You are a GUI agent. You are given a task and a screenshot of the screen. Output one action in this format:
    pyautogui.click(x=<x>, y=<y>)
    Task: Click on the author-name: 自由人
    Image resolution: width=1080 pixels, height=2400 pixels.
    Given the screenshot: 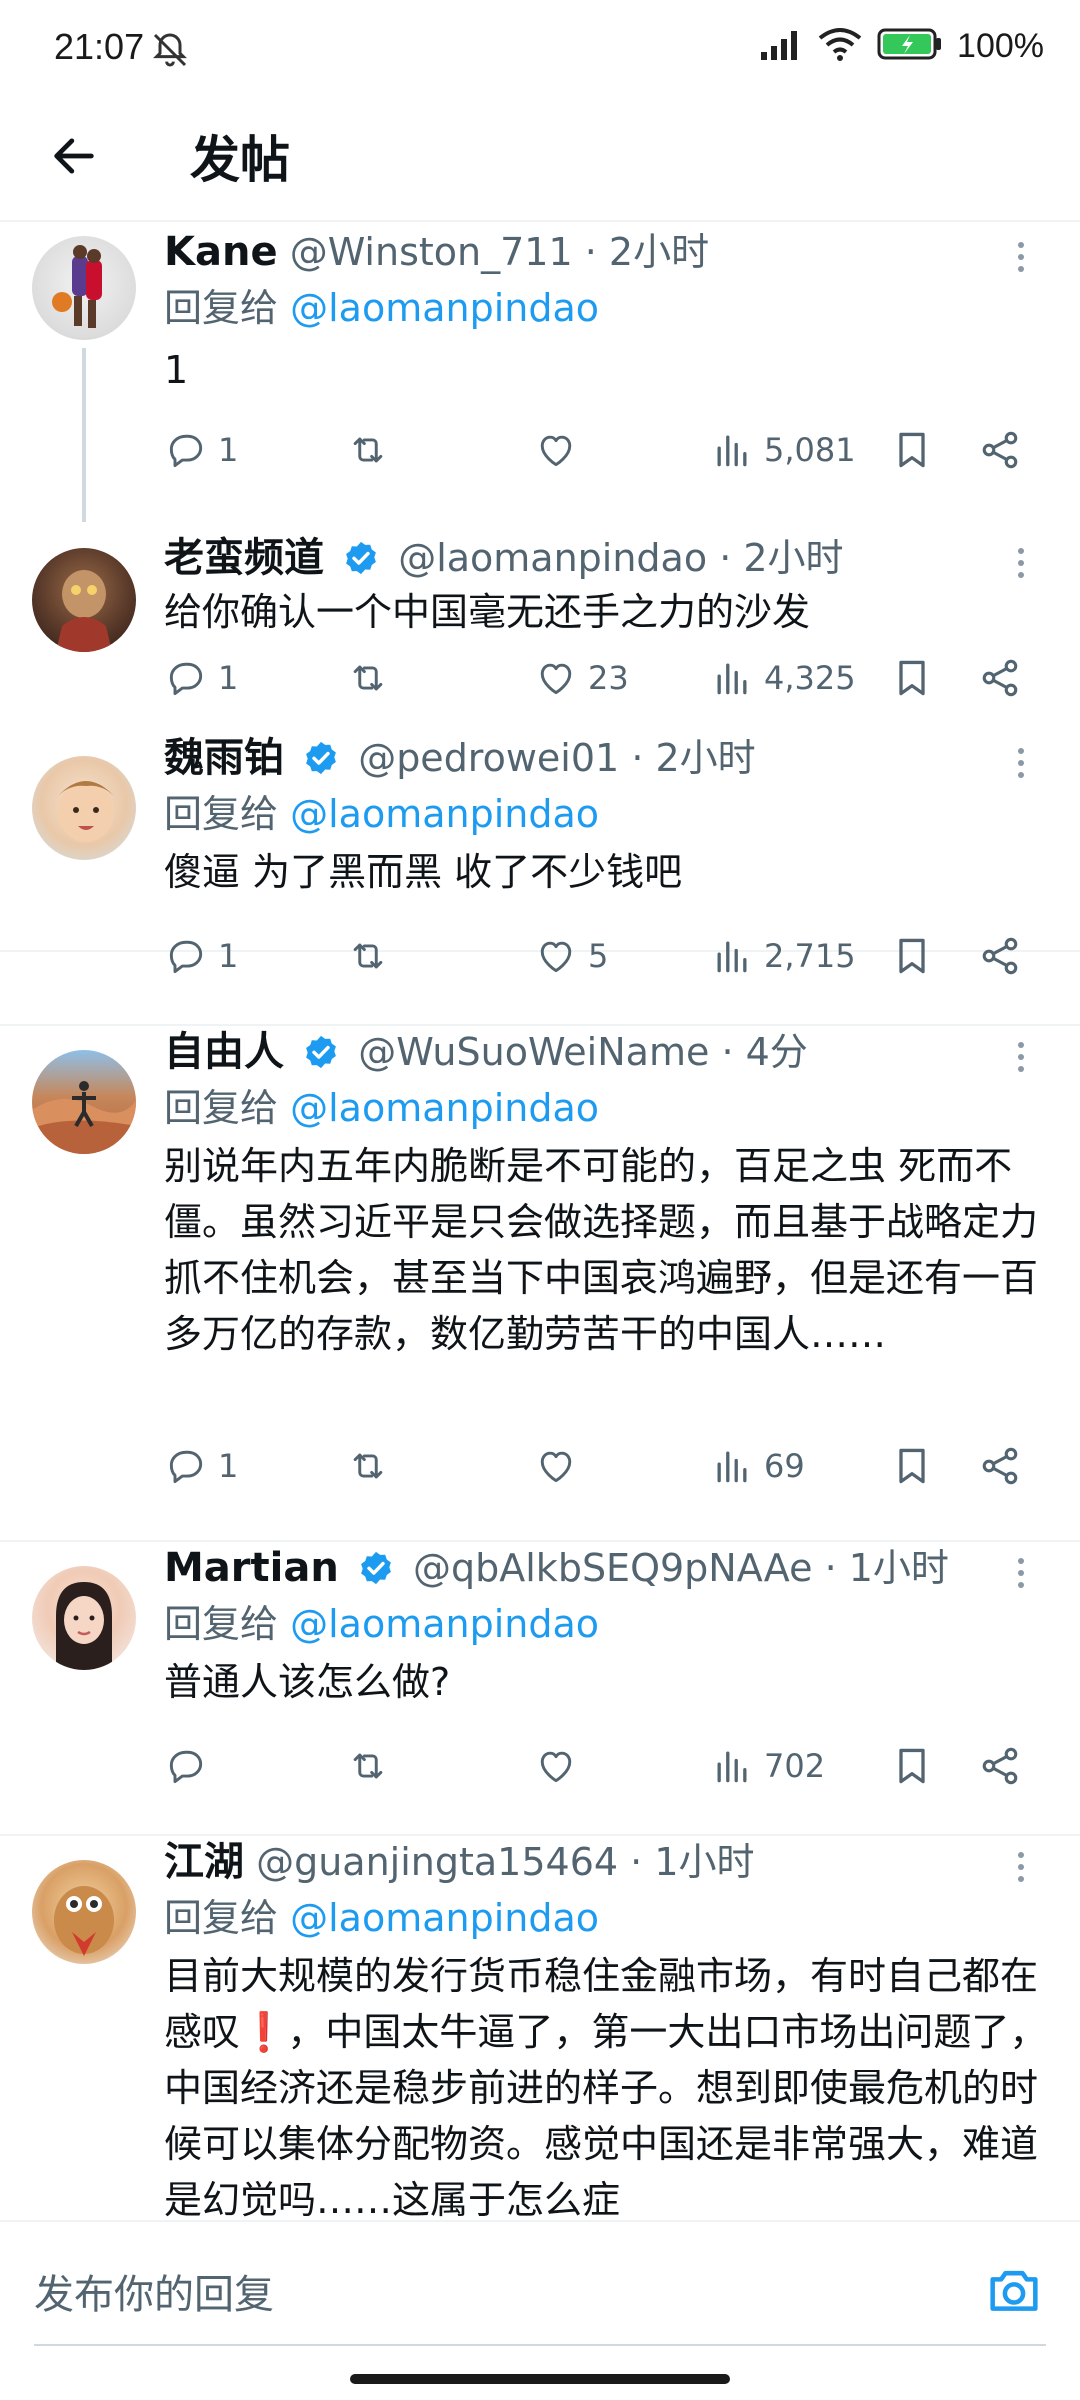 What is the action you would take?
    pyautogui.click(x=224, y=1052)
    